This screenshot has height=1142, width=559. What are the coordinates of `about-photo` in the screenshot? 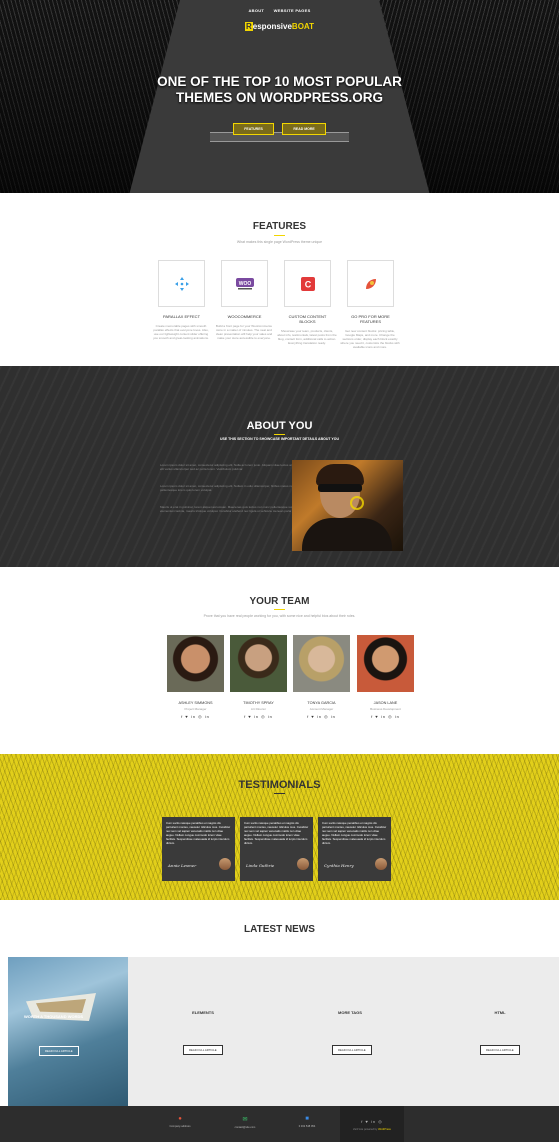 It's located at (347, 505).